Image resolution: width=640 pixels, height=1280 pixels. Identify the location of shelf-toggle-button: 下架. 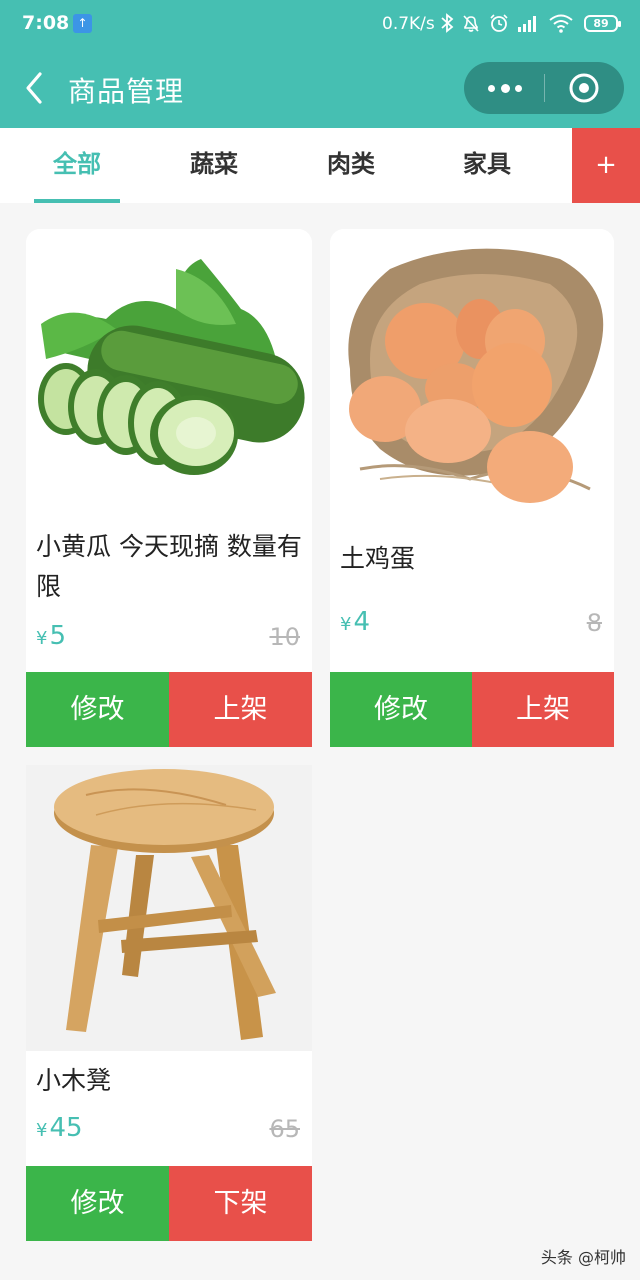
(240, 1203).